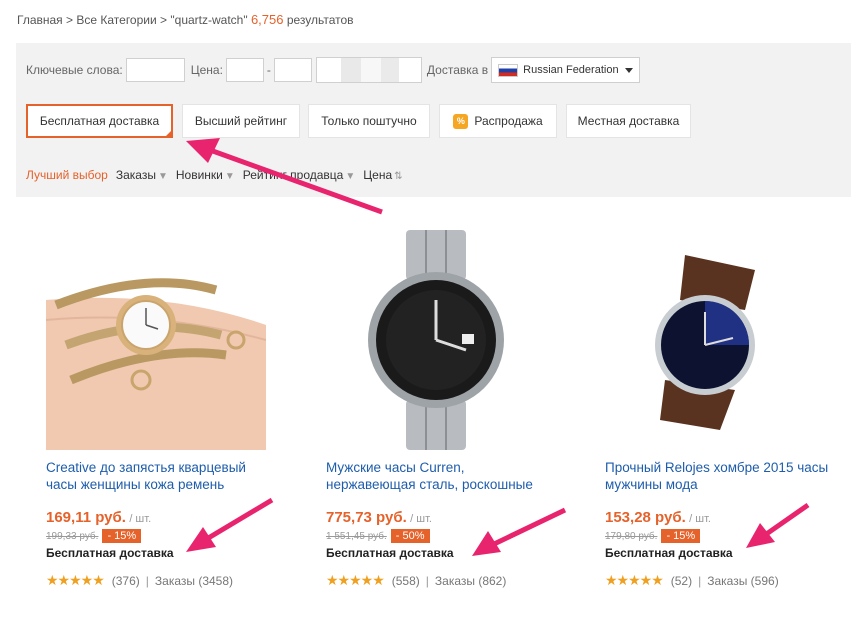 The image size is (851, 618). I want to click on orders-count: Заказы (3458), so click(194, 580).